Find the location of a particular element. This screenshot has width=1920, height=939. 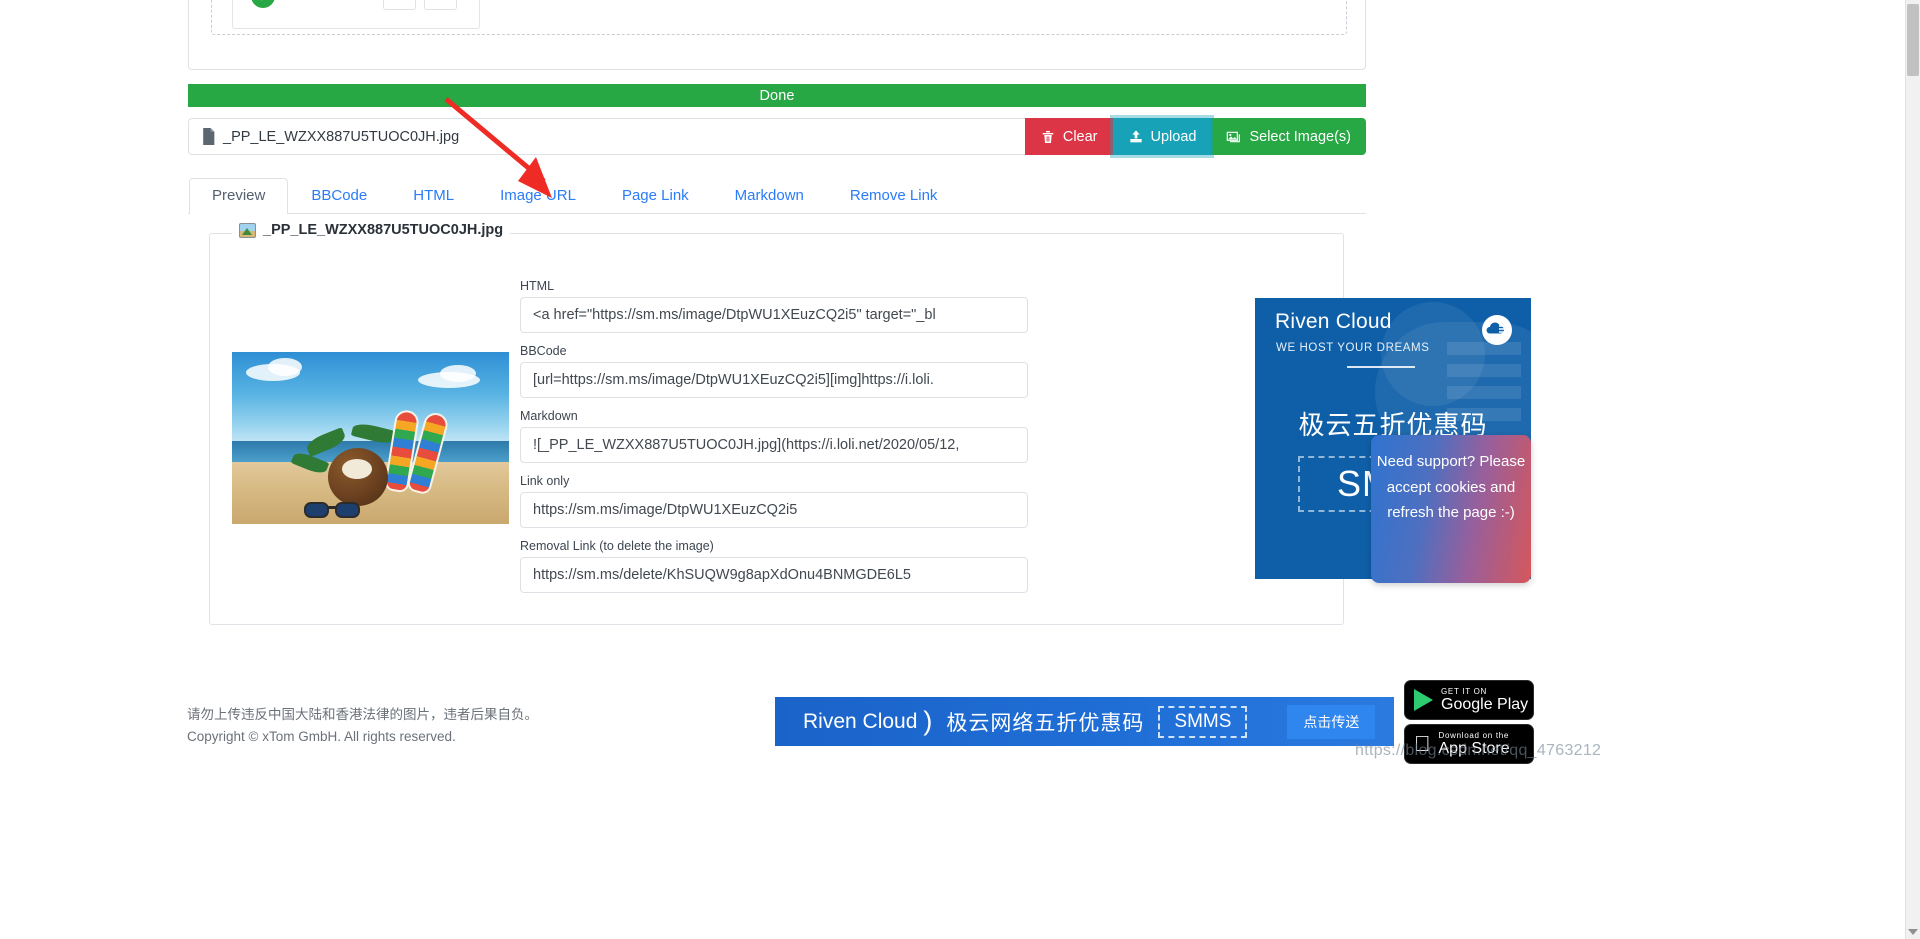

magnifier-plus-icon-button is located at coordinates (440, 5).